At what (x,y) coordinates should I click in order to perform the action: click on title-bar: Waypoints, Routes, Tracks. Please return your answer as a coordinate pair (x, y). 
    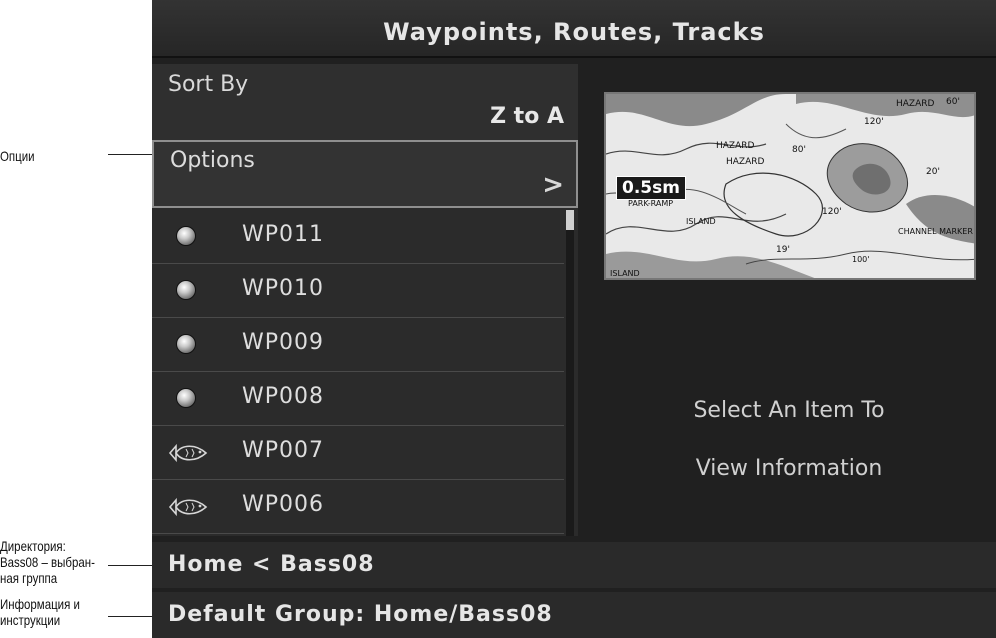
    Looking at the image, I should click on (574, 29).